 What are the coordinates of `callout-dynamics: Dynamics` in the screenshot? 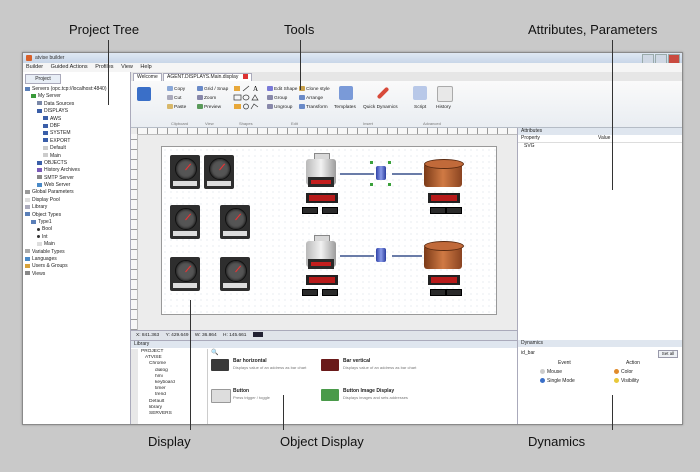 It's located at (557, 441).